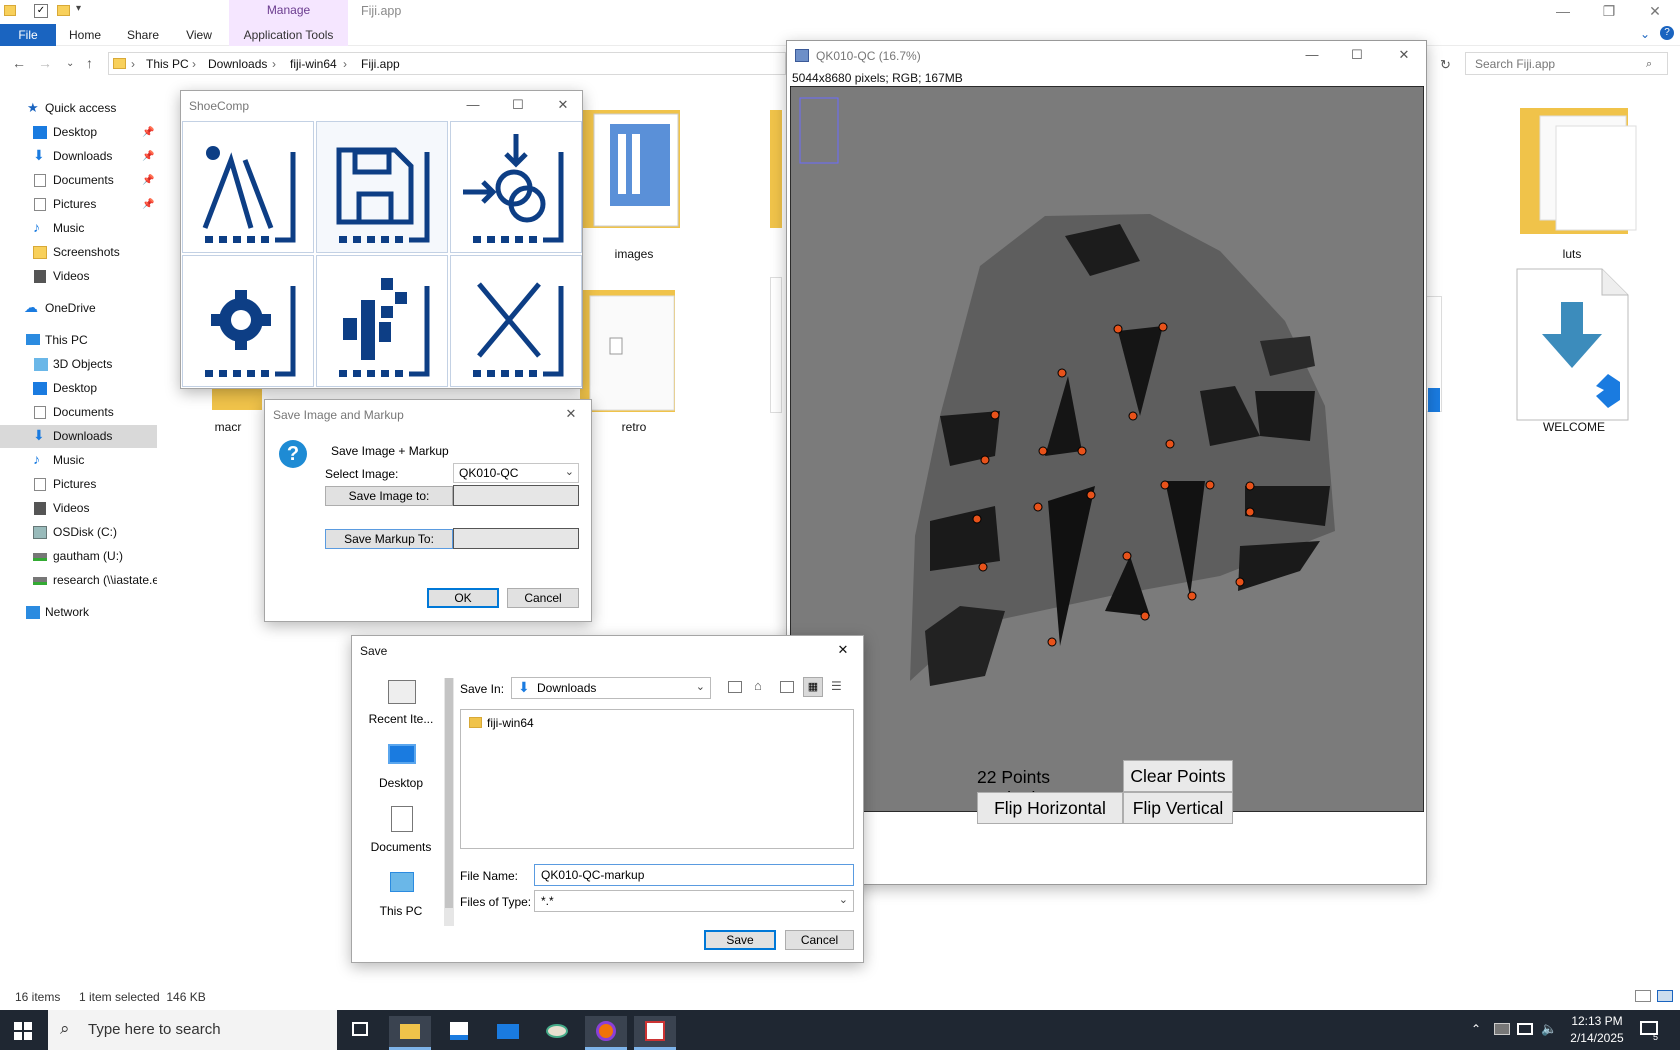 This screenshot has width=1680, height=1050. I want to click on breadcrumb-fiji-win64: fiji-win64, so click(313, 64).